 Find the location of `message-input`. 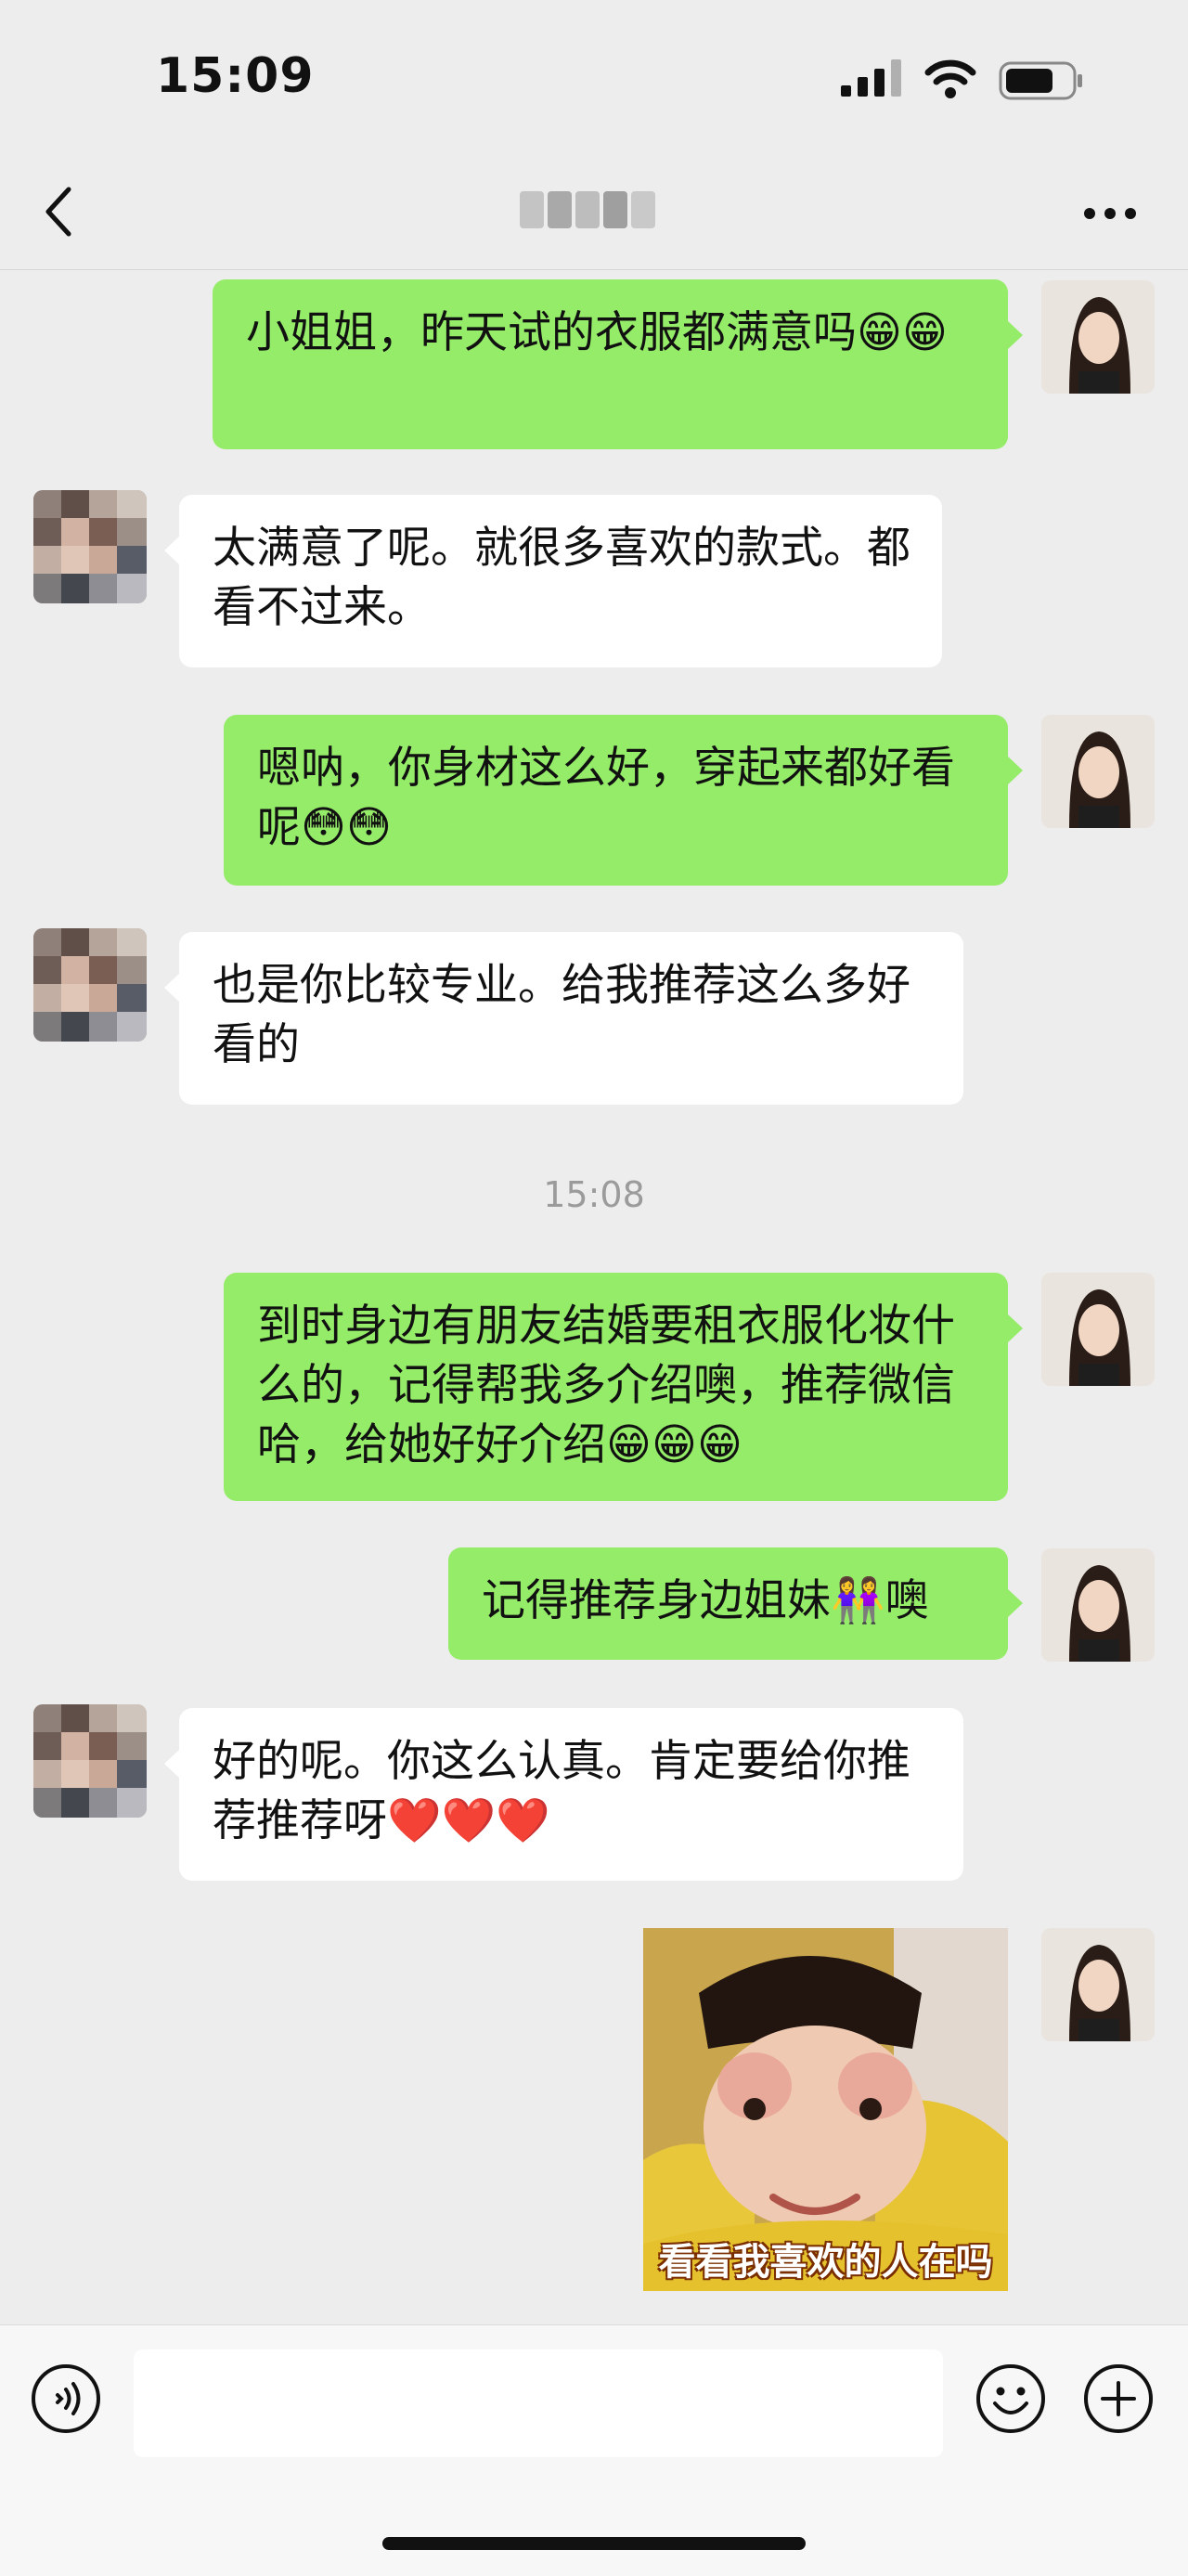

message-input is located at coordinates (538, 2403).